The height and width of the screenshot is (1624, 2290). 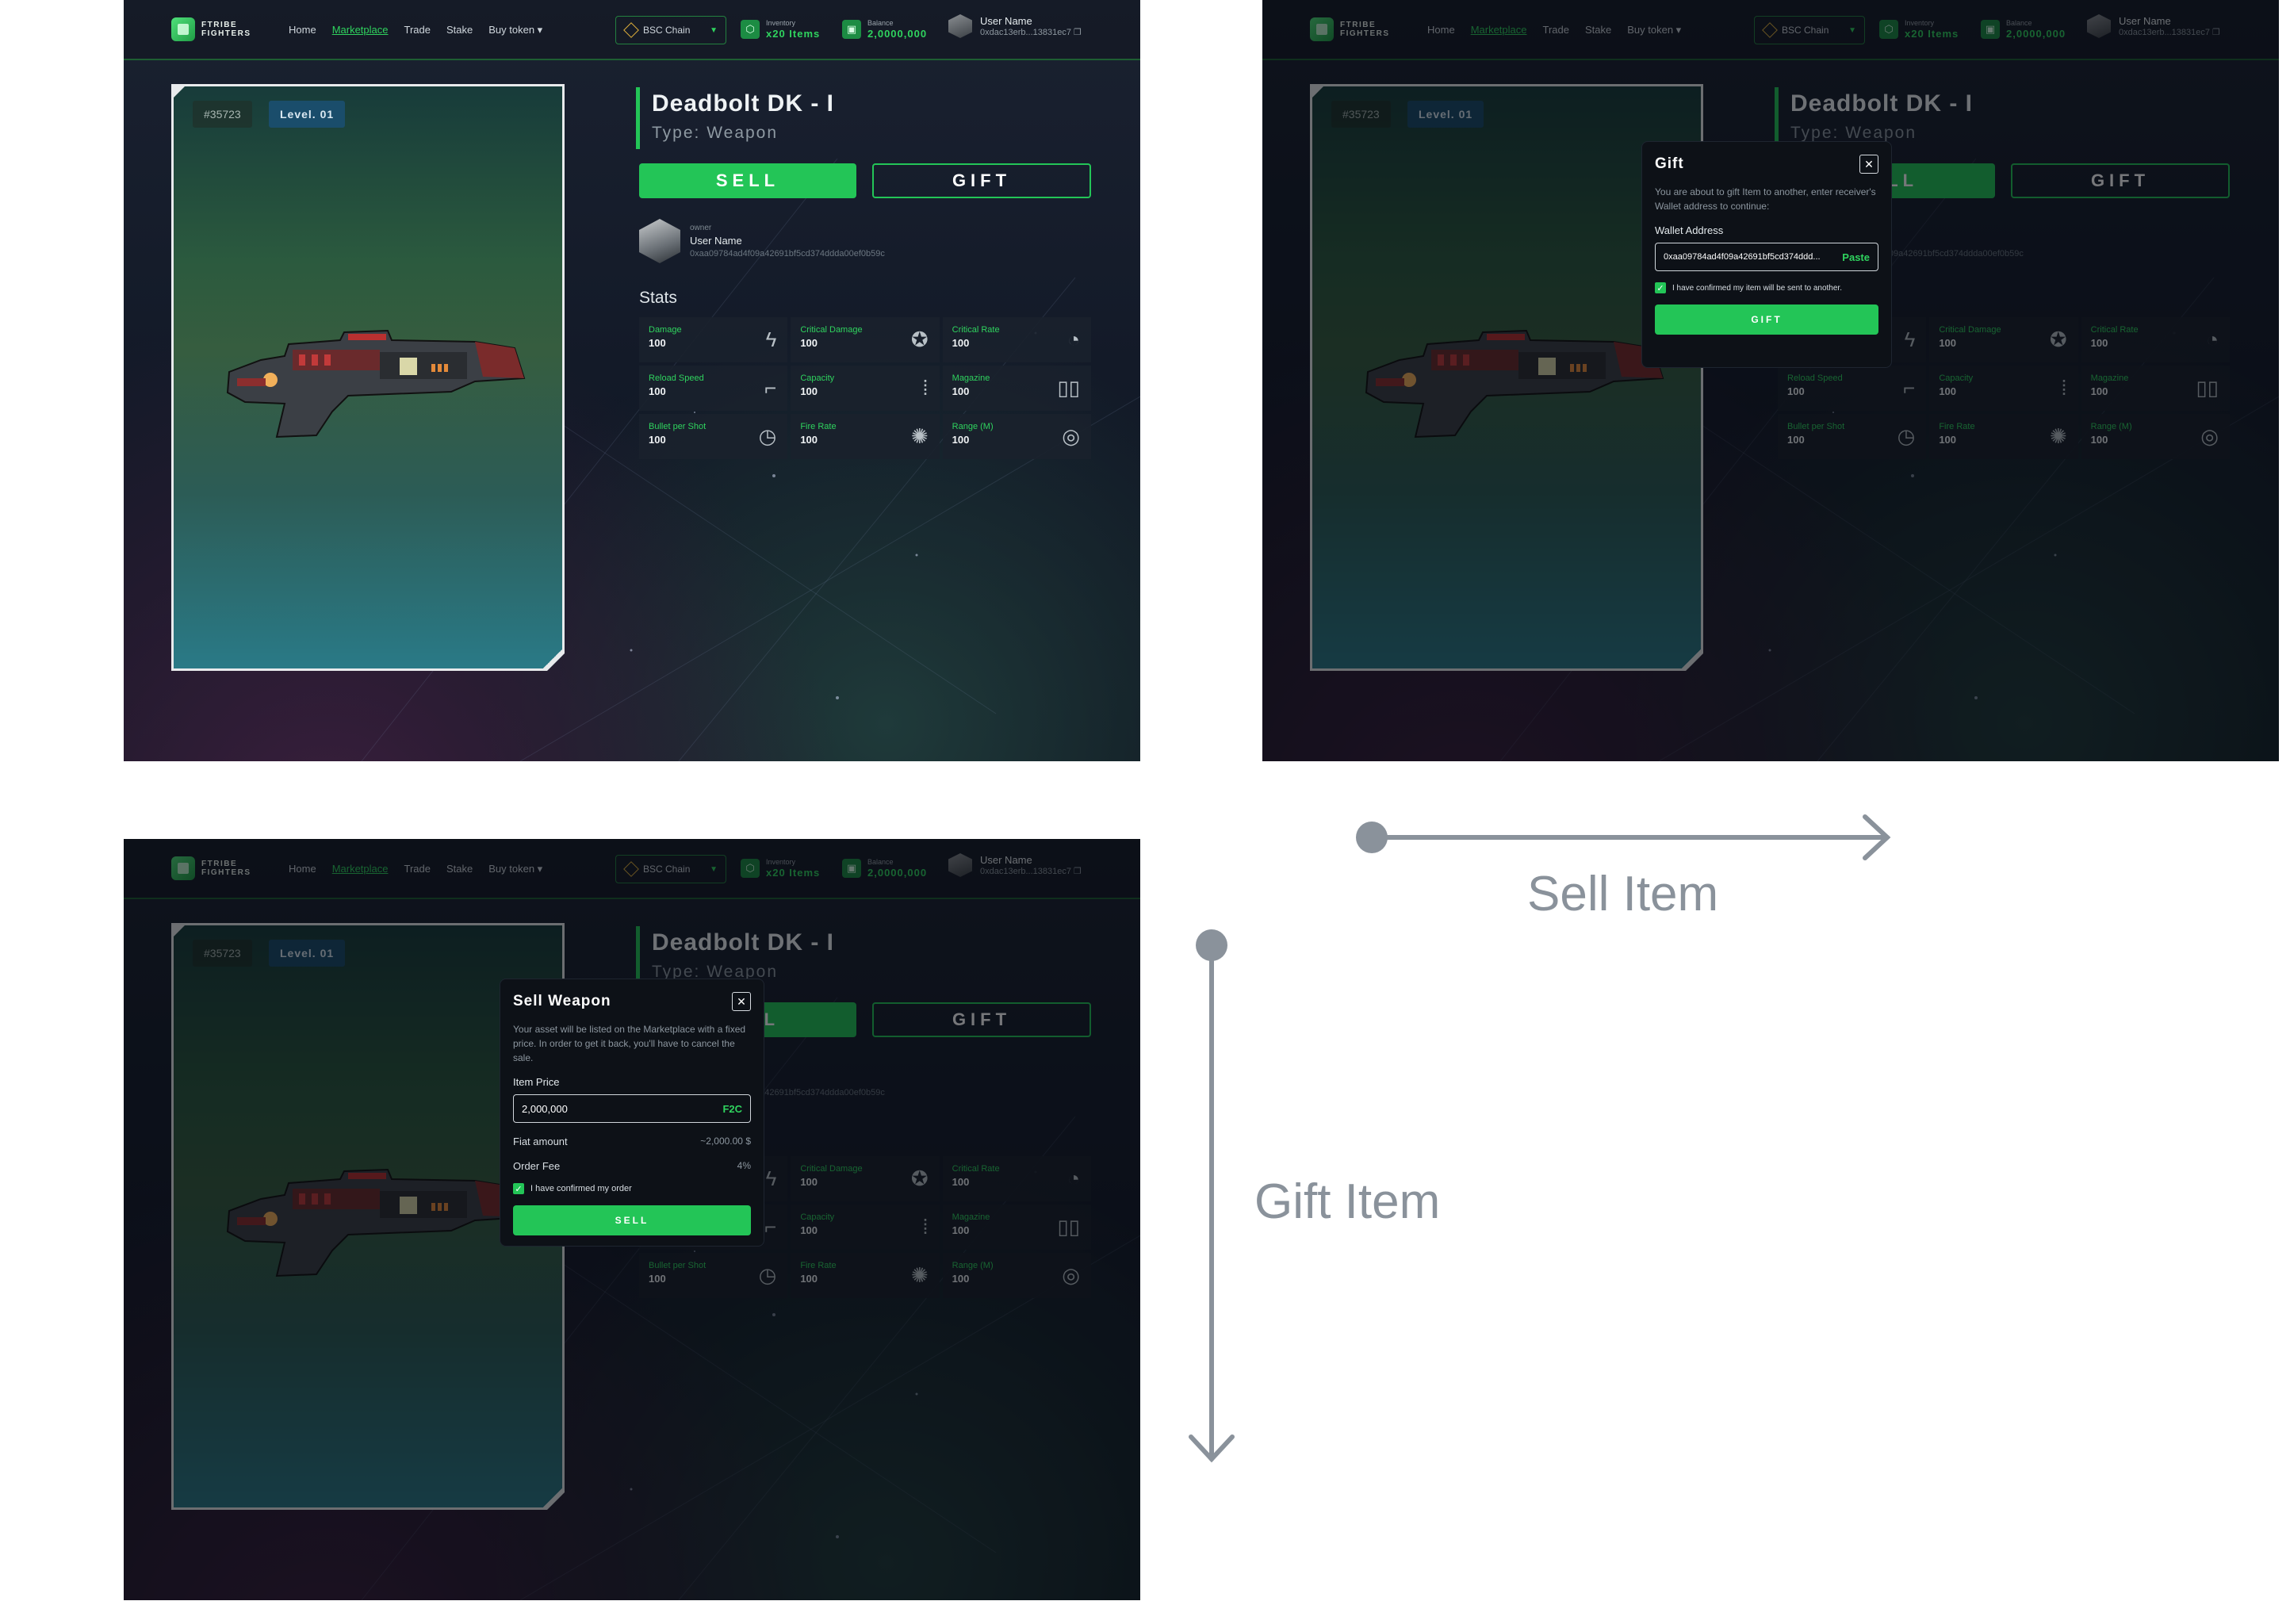 What do you see at coordinates (1372, 837) in the screenshot?
I see `sell-flow-start-dot` at bounding box center [1372, 837].